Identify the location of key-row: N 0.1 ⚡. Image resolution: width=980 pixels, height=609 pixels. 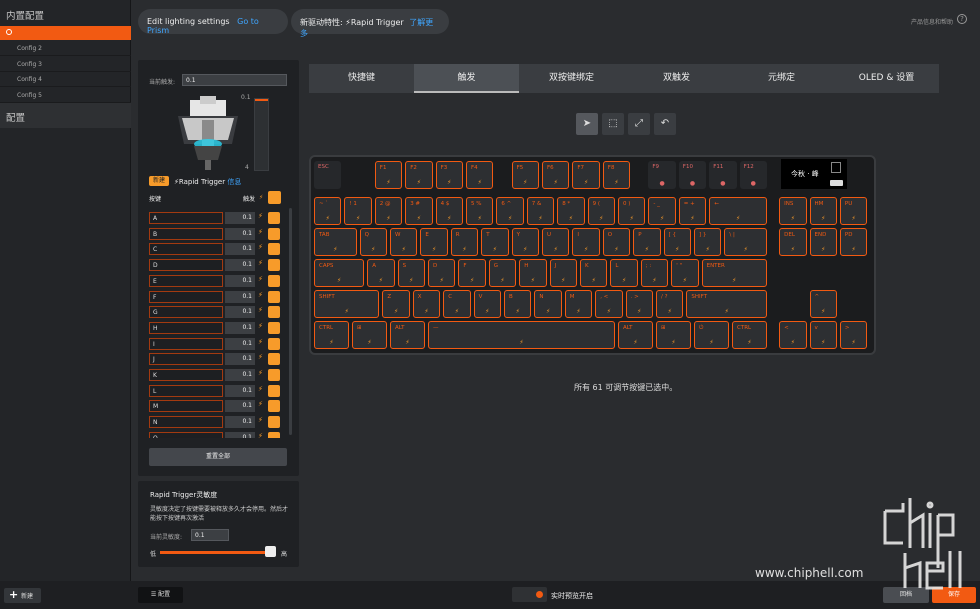
(215, 422).